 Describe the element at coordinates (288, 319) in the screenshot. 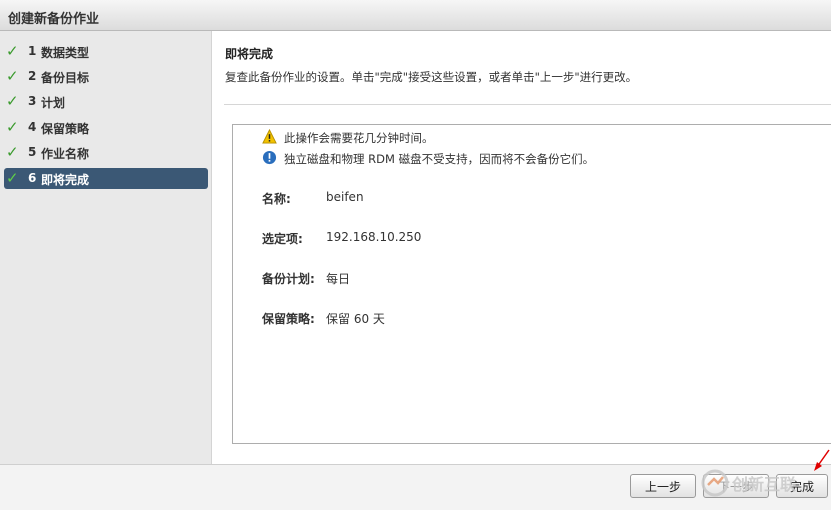

I see `retention-label: 保留策略:` at that location.